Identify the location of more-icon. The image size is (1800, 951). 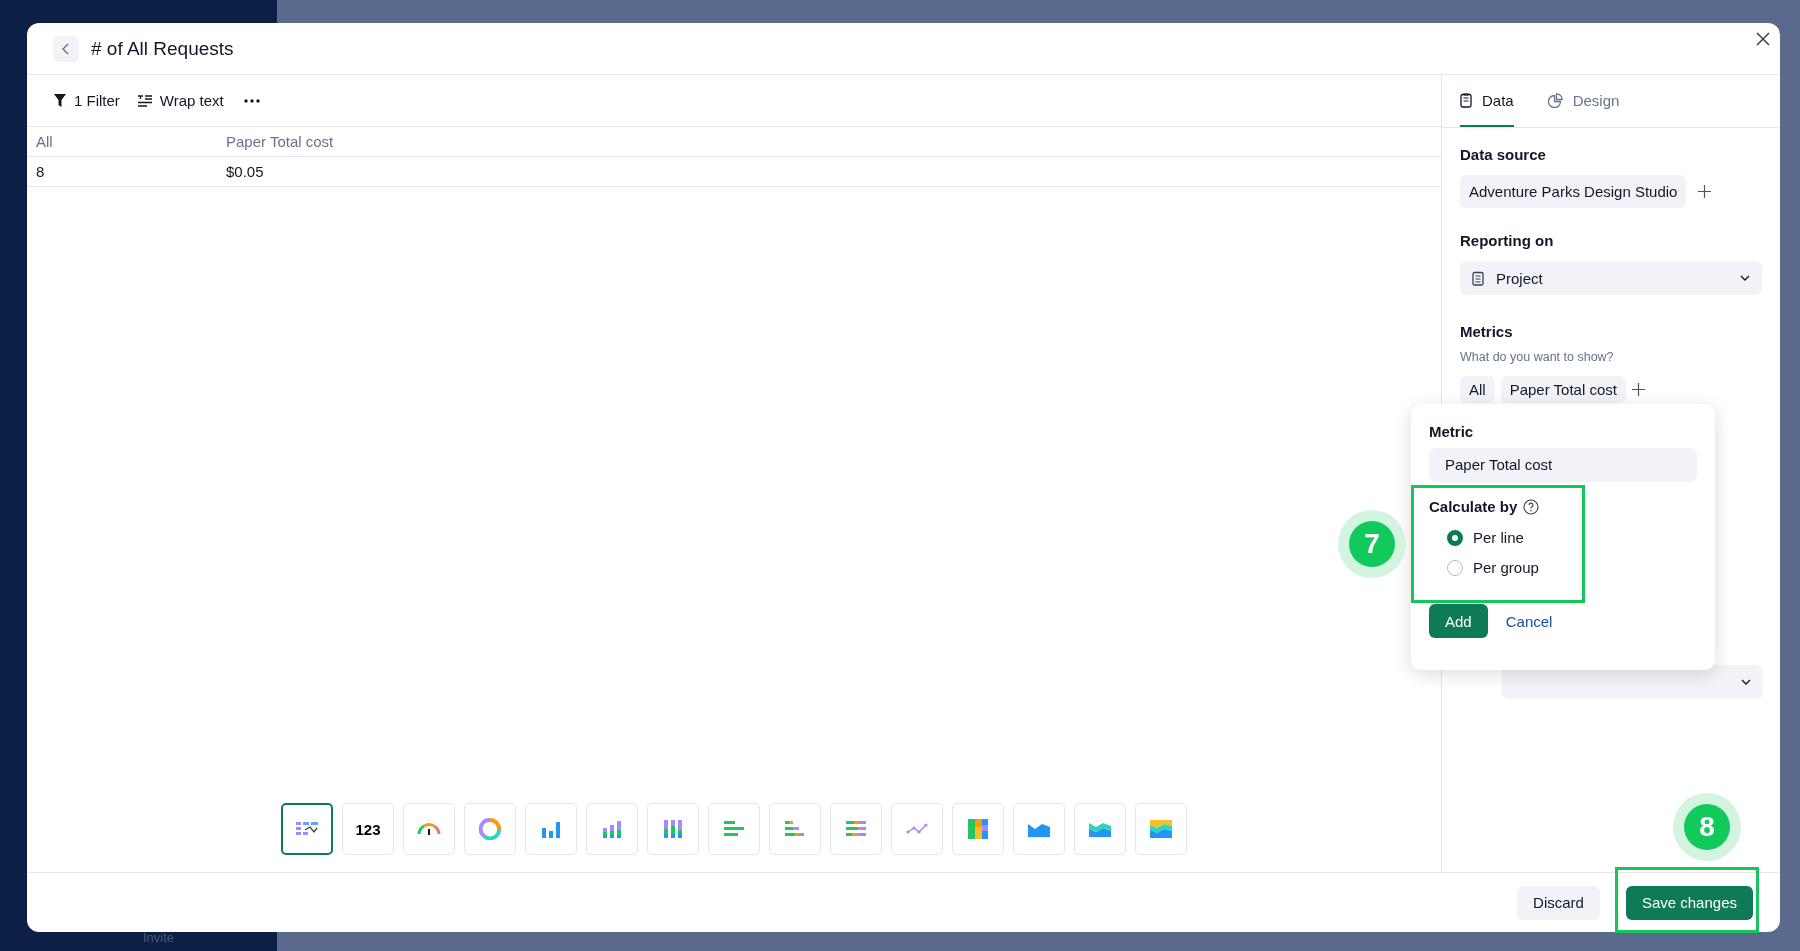
(251, 100).